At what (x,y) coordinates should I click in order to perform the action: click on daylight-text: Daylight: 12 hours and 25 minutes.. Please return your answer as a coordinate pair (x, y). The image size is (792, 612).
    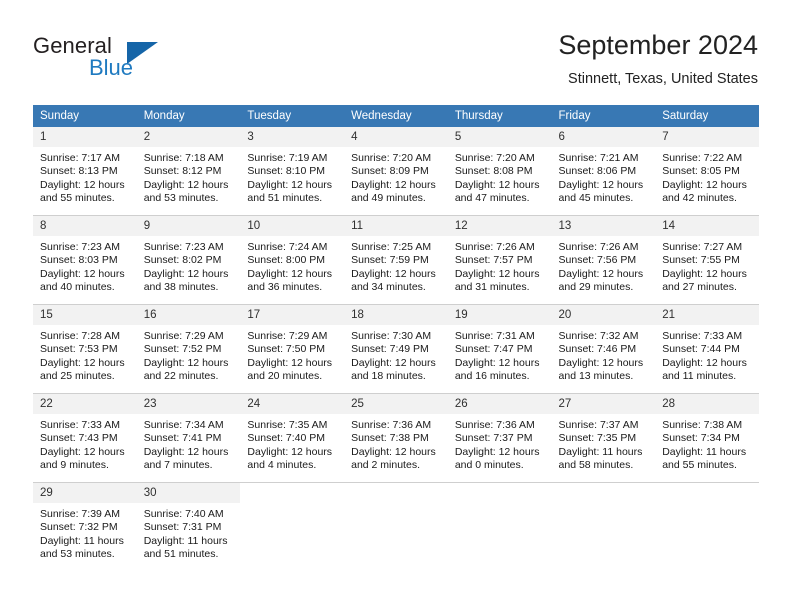
    Looking at the image, I should click on (82, 369).